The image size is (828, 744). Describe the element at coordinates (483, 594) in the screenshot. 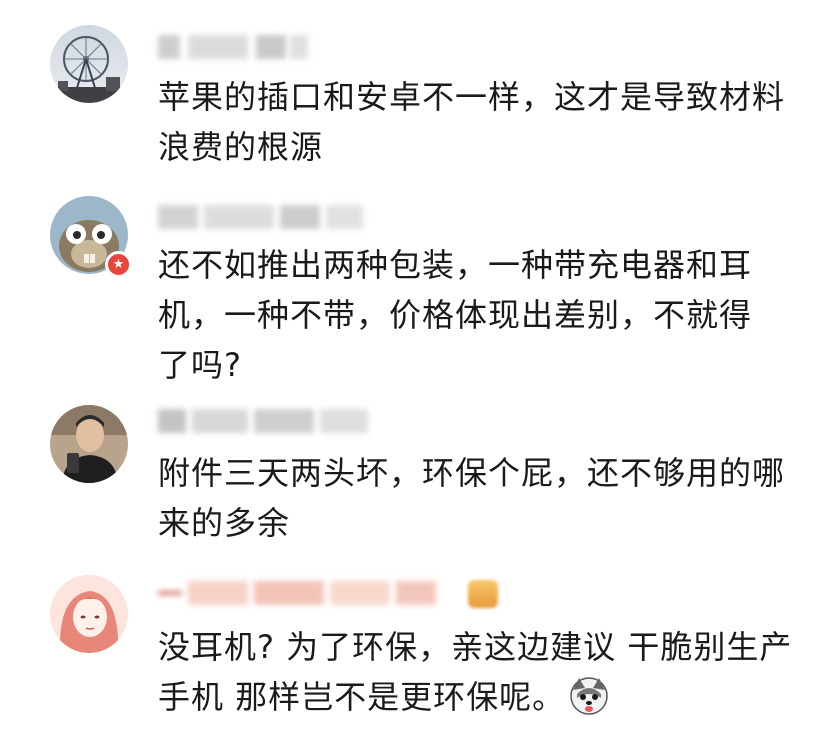

I see `vip-level-icon` at that location.